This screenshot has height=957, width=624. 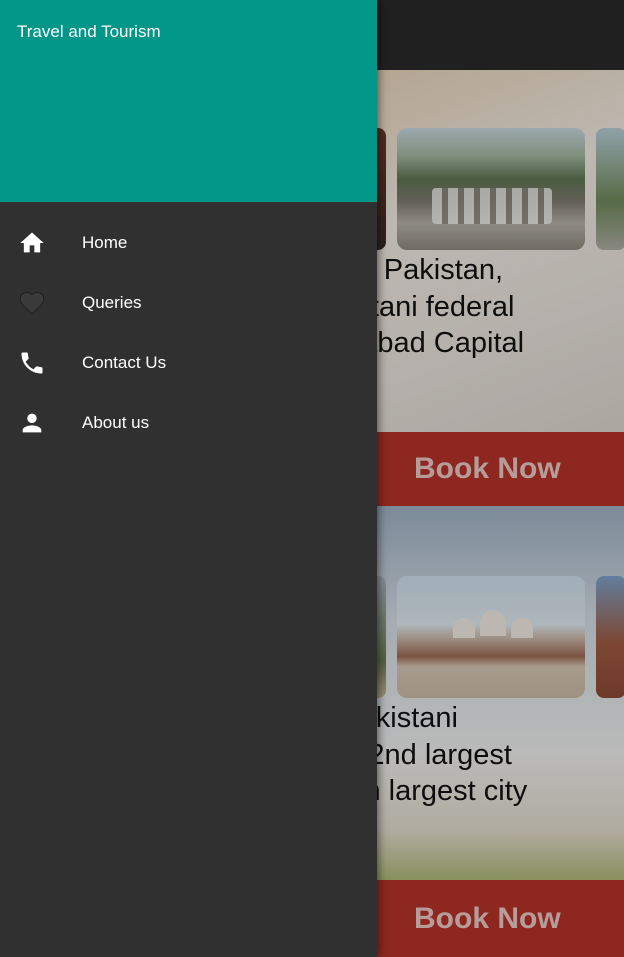 What do you see at coordinates (188, 243) in the screenshot?
I see `menu-item-home: Home` at bounding box center [188, 243].